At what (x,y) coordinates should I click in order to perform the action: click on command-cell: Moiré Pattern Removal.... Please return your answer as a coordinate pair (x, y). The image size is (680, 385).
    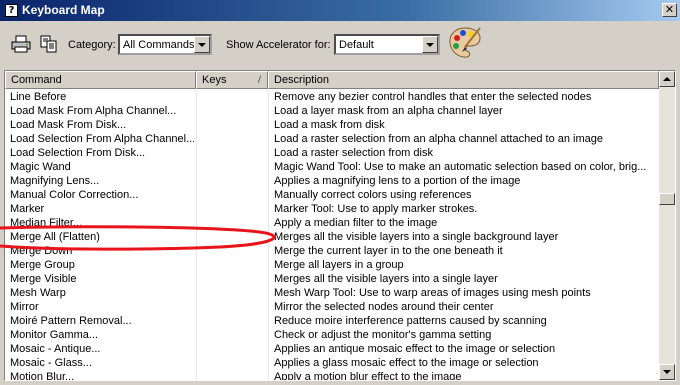
    Looking at the image, I should click on (71, 321).